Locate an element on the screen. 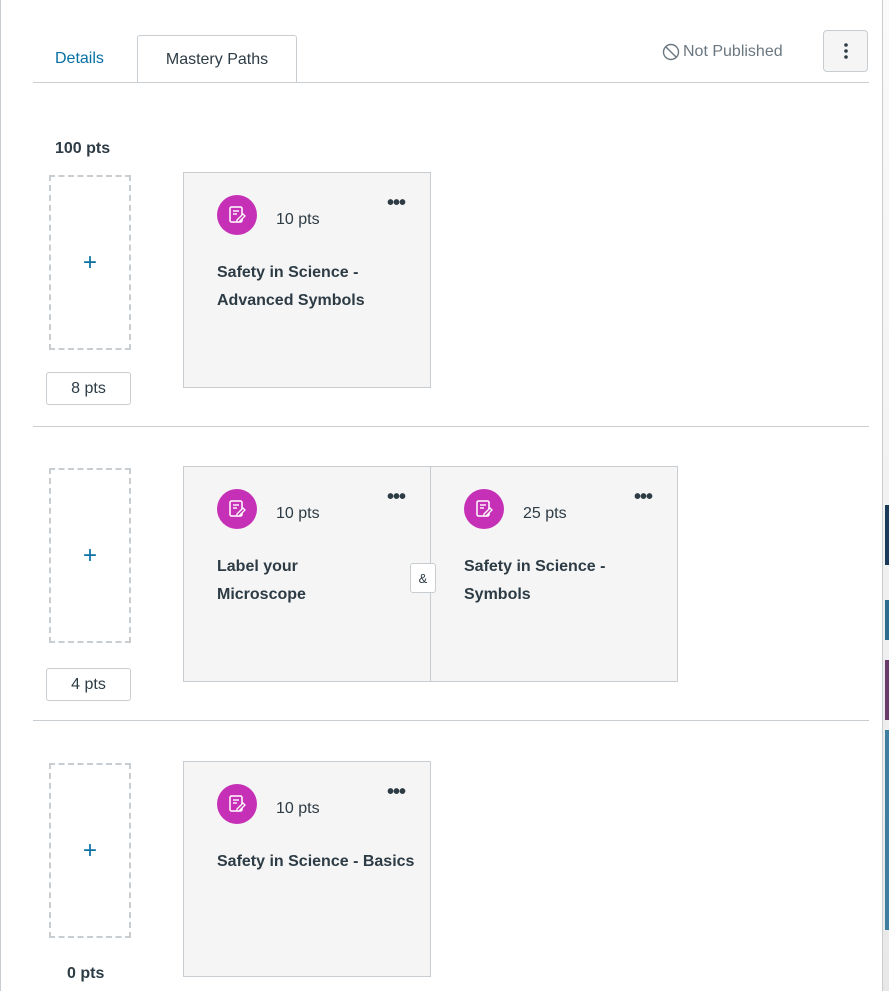 This screenshot has height=991, width=889. and-connector: & is located at coordinates (423, 578).